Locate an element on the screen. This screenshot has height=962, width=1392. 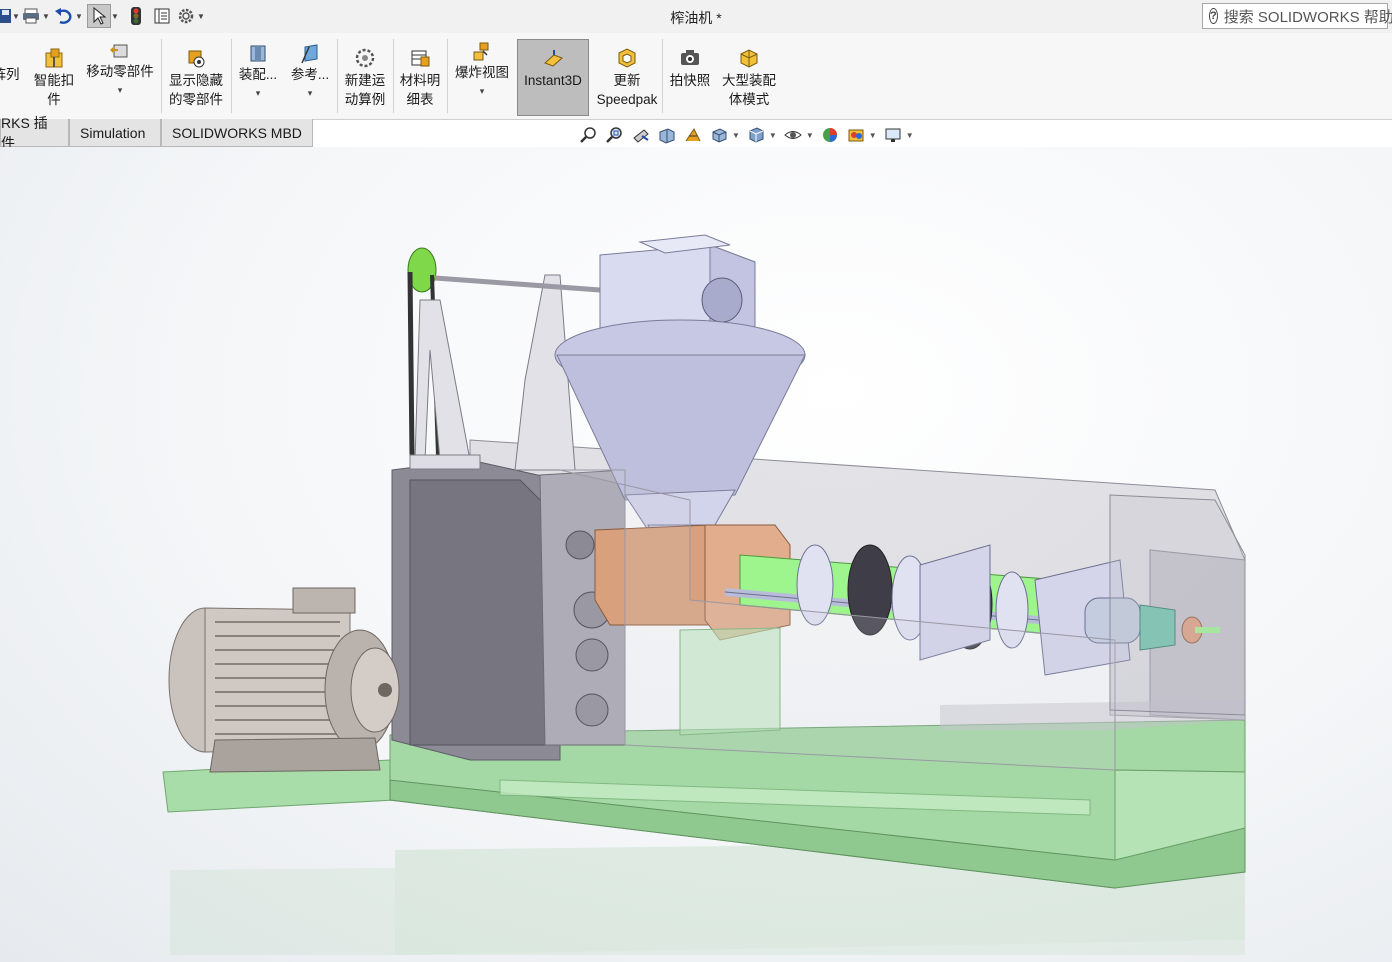
tab-simulation: Simulation is located at coordinates (115, 133).